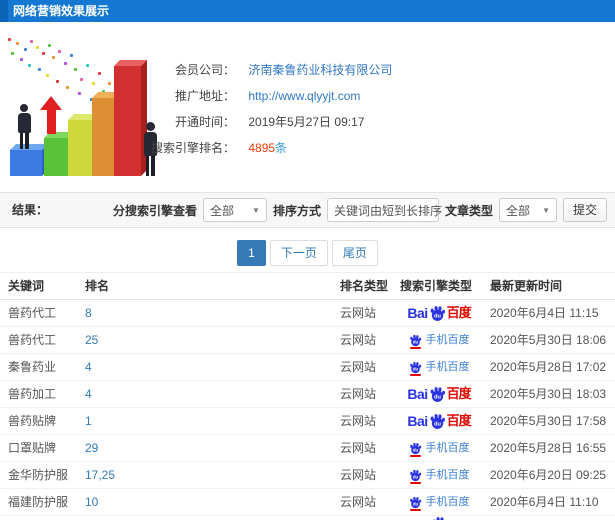  Describe the element at coordinates (204, 70) in the screenshot. I see `member-company-label: 会员公司：` at that location.